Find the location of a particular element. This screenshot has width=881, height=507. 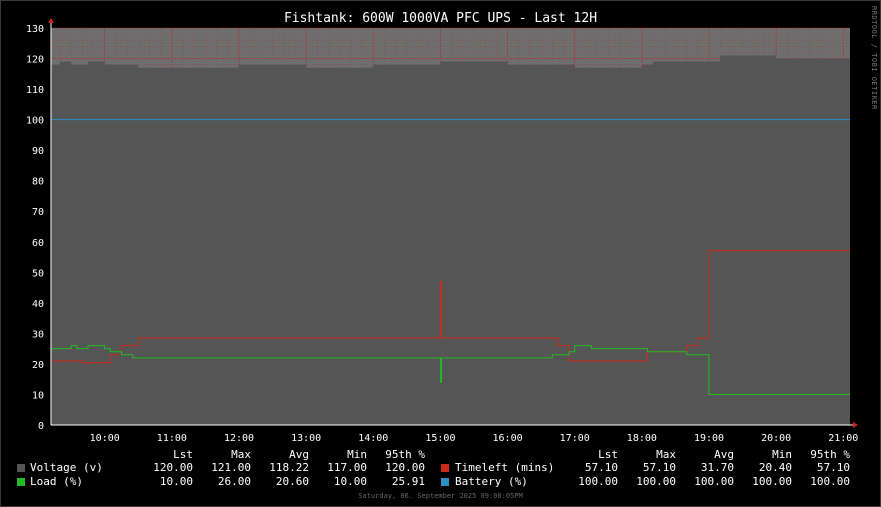

x-tick-label: 16:00 is located at coordinates (508, 438).